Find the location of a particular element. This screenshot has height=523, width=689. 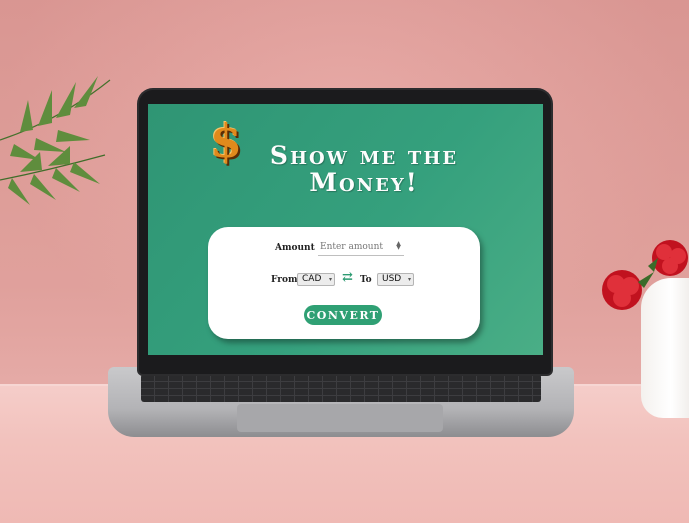

laptop-keyboard is located at coordinates (341, 388).